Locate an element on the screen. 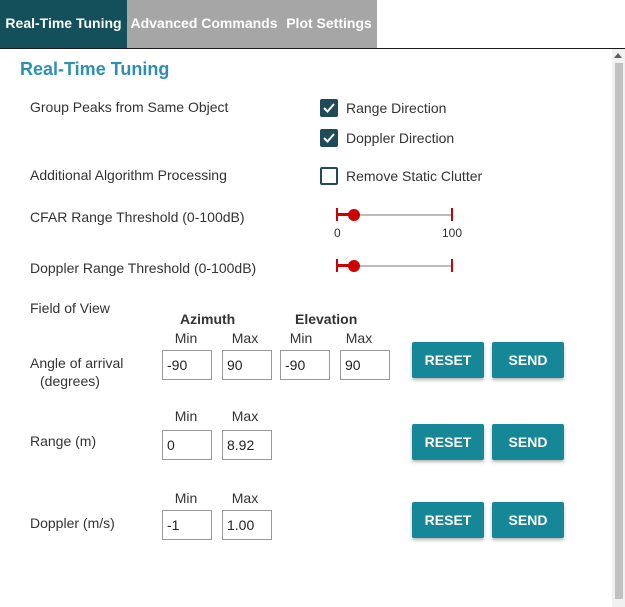 The image size is (625, 607). group-peaks-label: Group Peaks from Same Object is located at coordinates (129, 107).